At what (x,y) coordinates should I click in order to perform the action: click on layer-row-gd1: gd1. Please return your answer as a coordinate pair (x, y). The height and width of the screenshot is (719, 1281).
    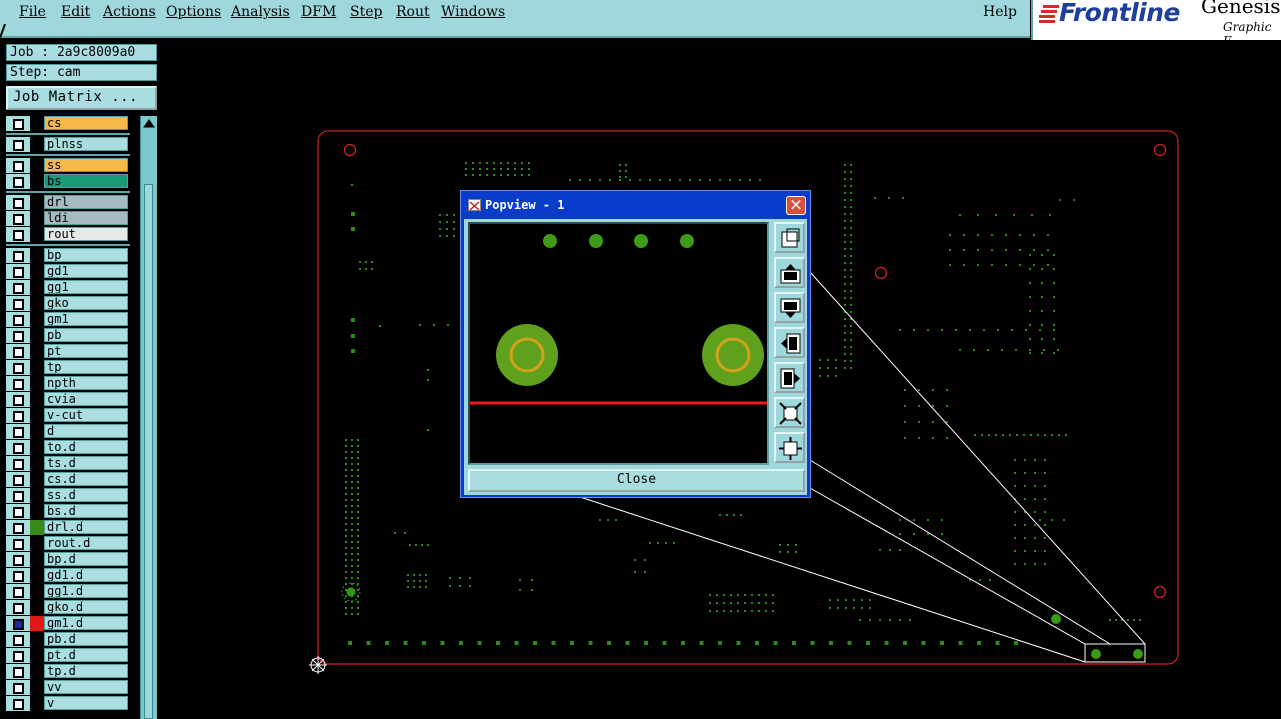
    Looking at the image, I should click on (68, 272).